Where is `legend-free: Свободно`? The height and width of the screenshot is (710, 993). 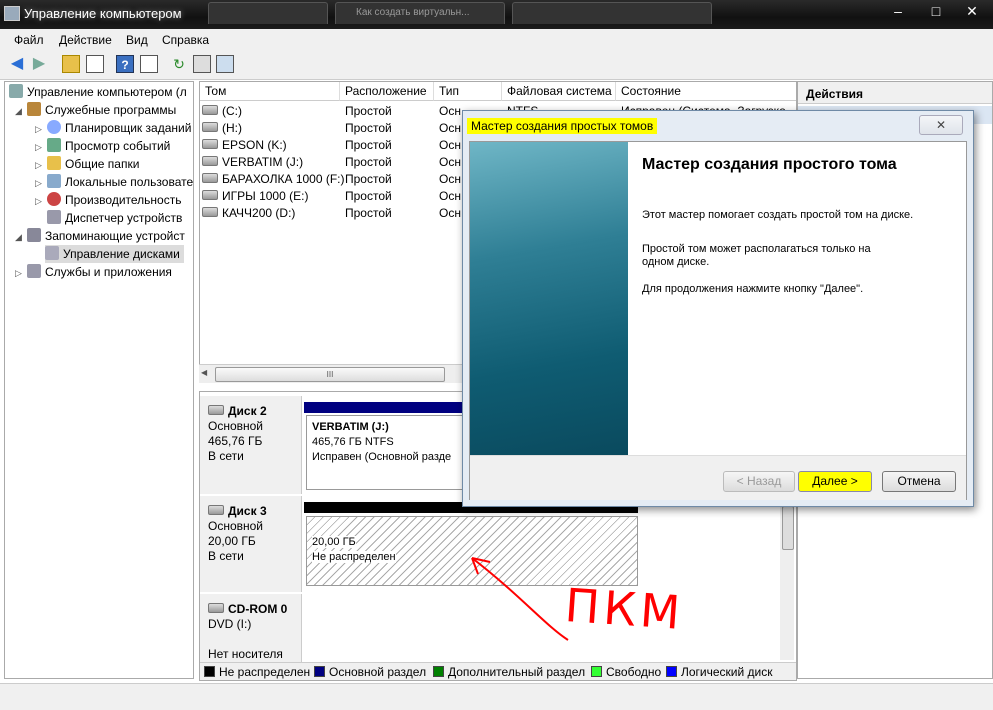
legend-free: Свободно is located at coordinates (626, 671).